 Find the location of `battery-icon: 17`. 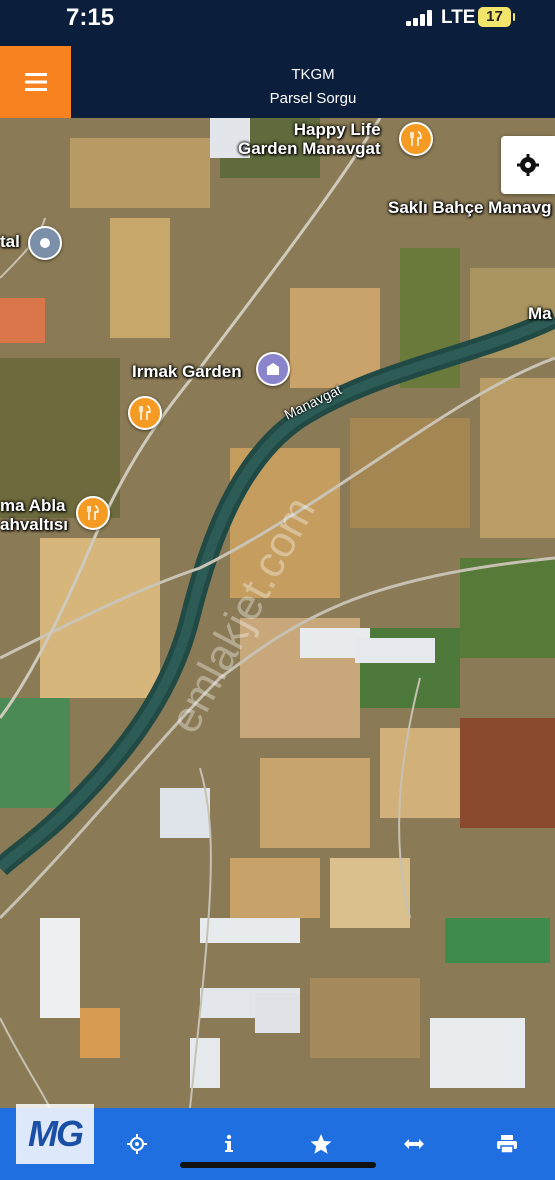

battery-icon: 17 is located at coordinates (496, 17).